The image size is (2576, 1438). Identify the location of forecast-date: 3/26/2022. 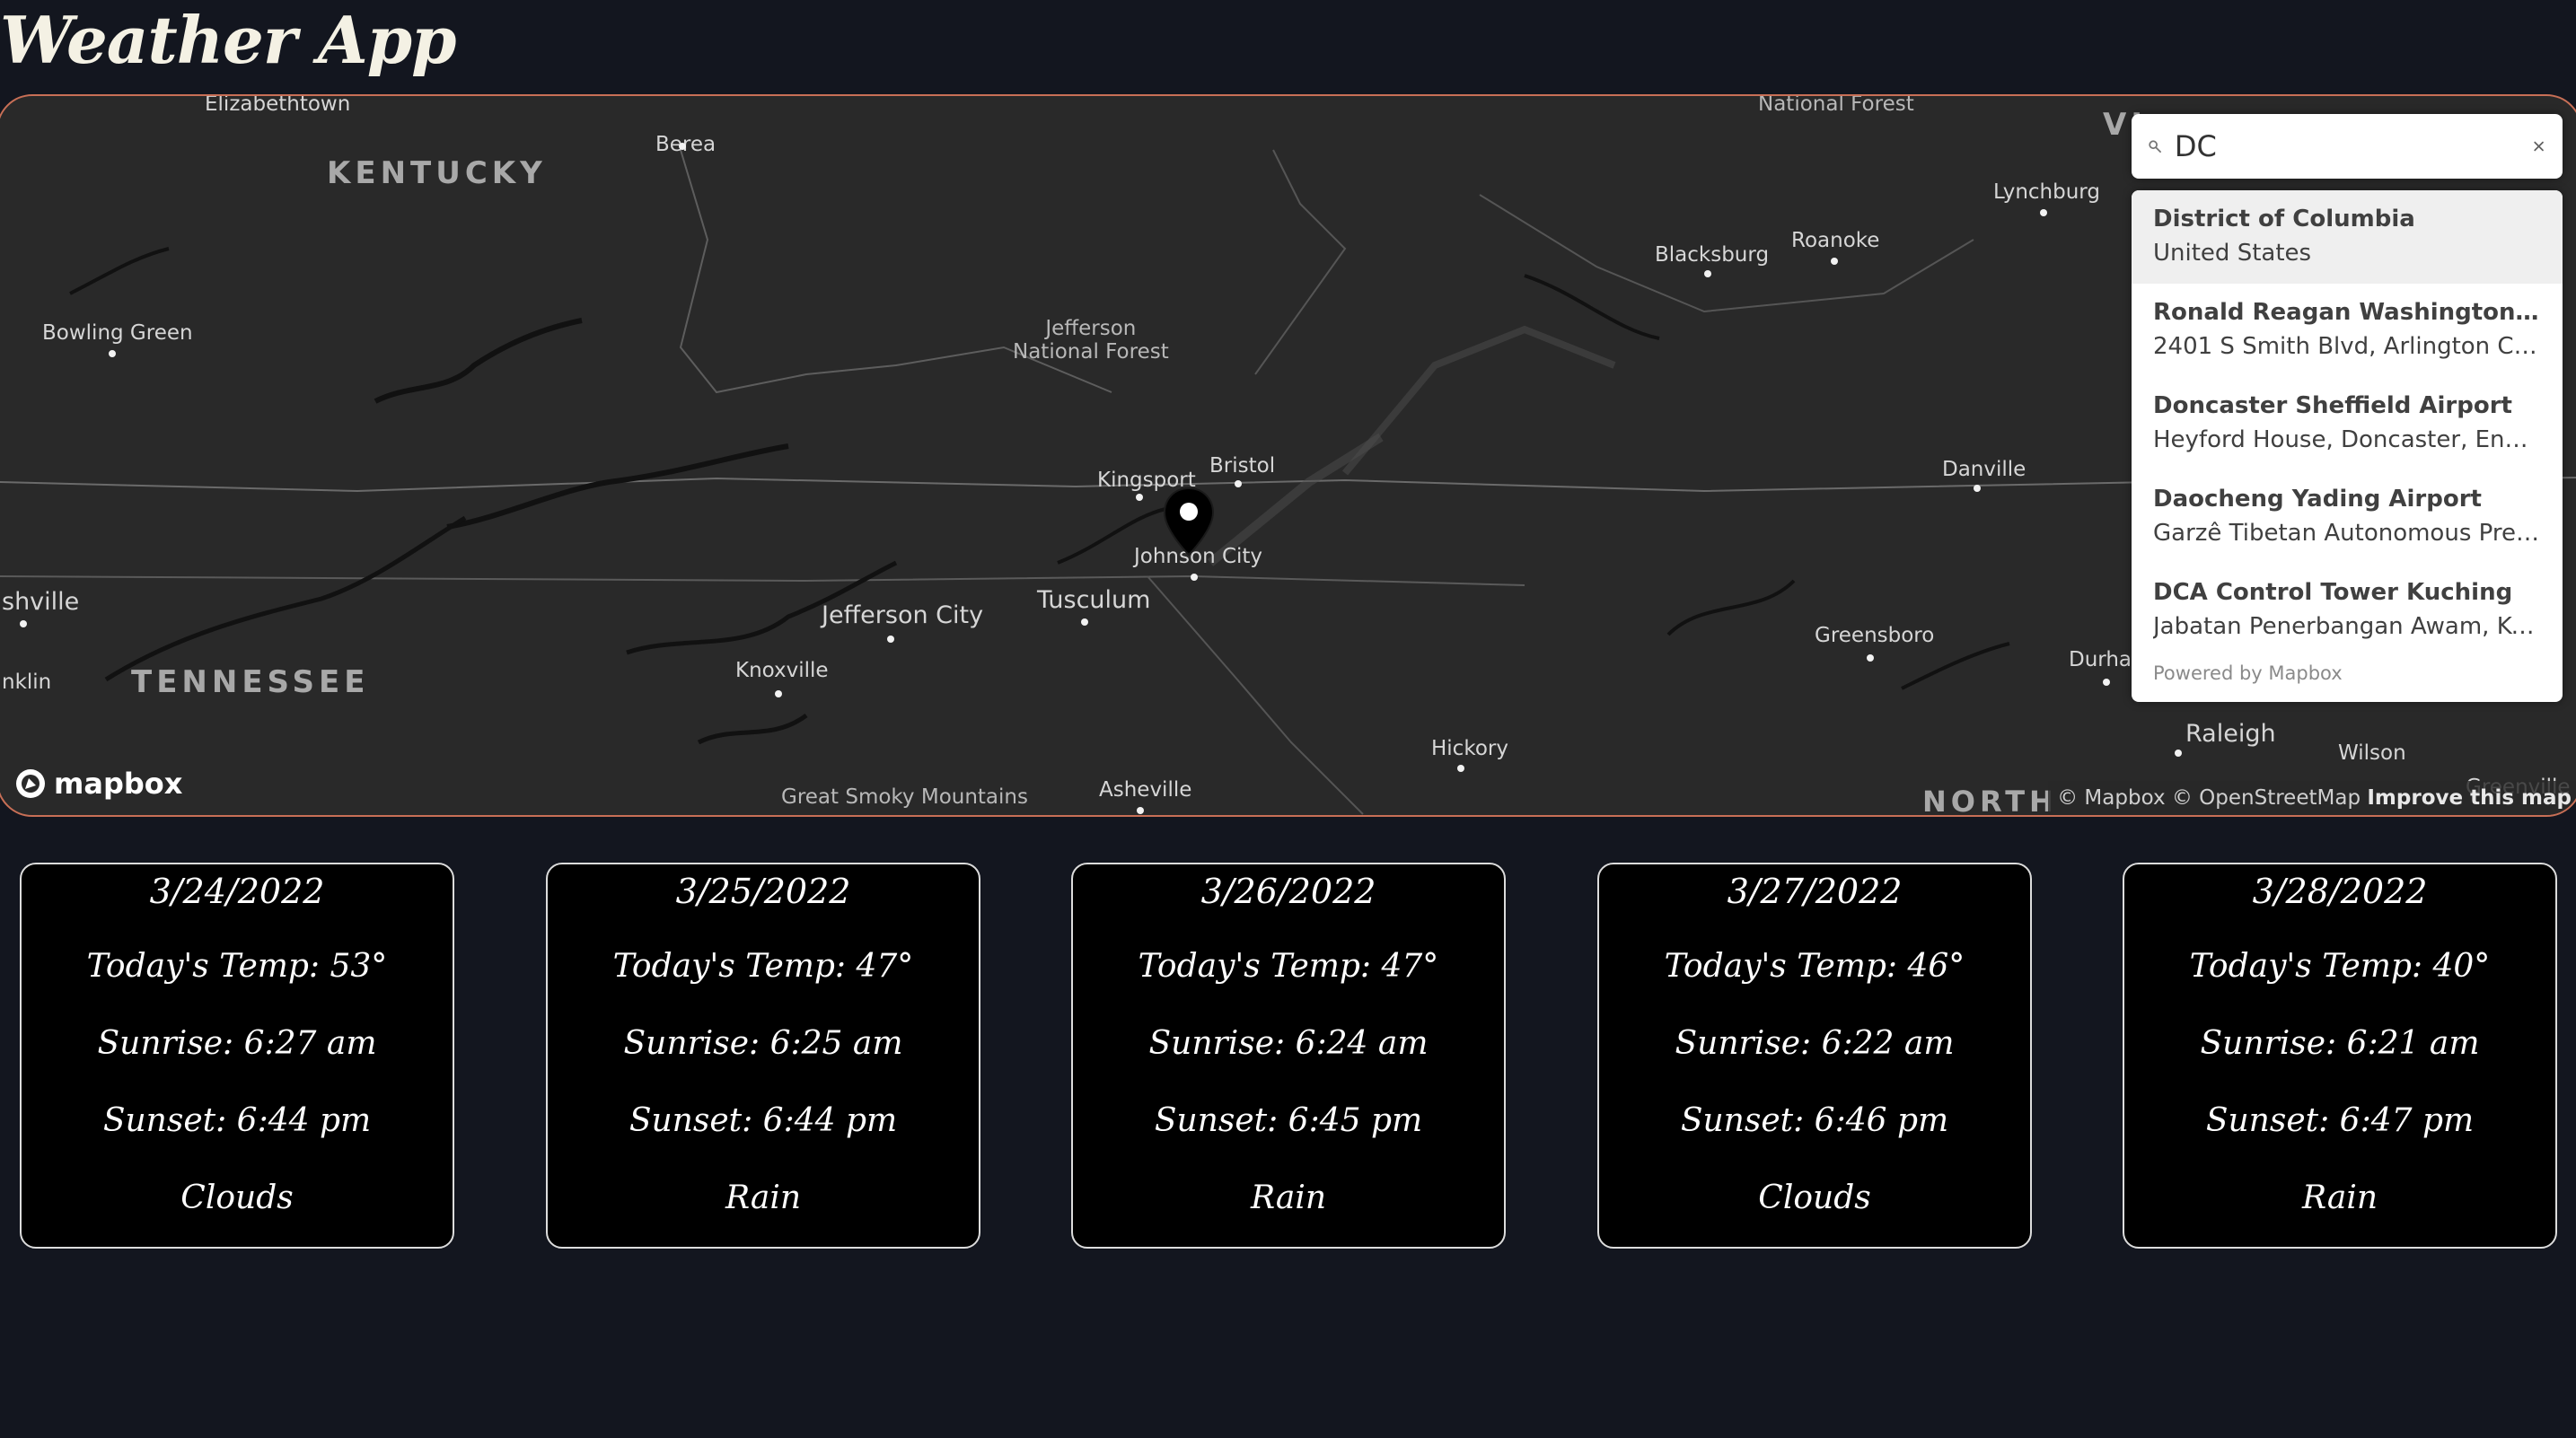
(1288, 891).